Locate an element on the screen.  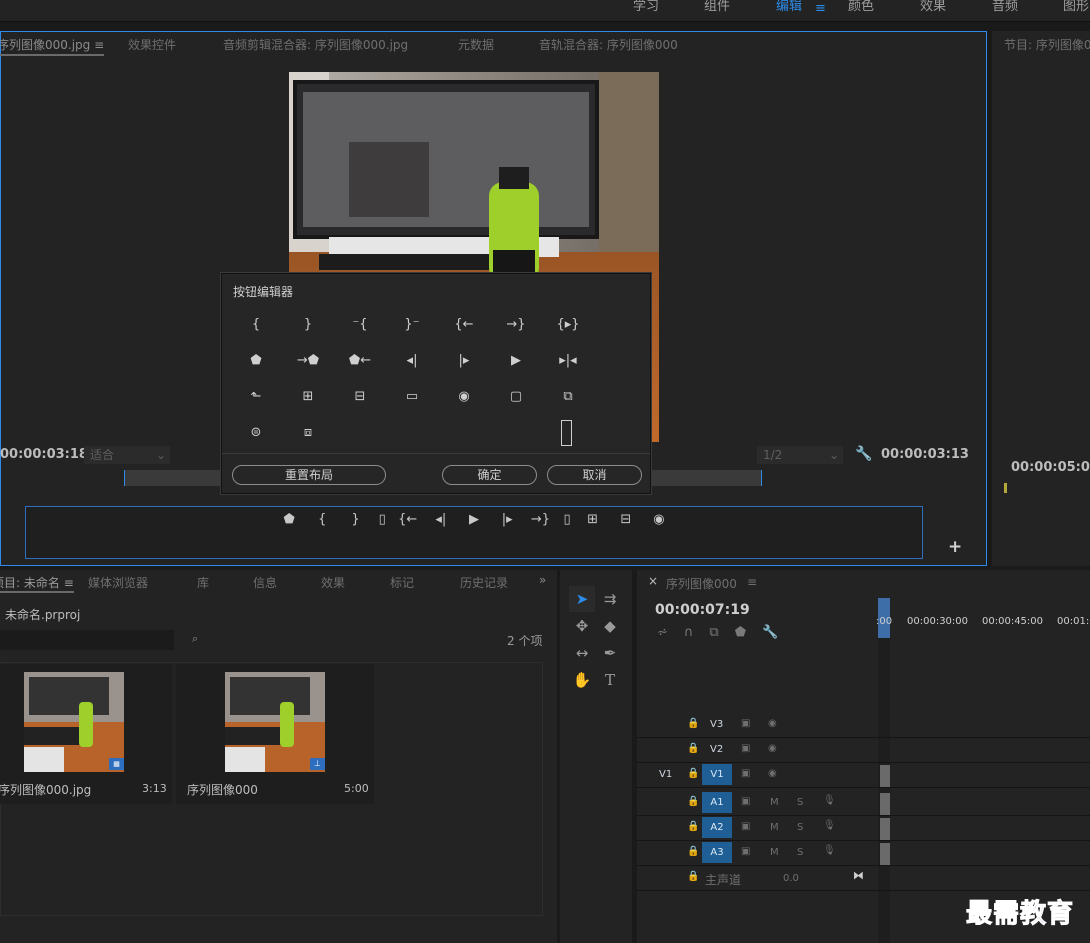
track-a1: 🔒 A1 ▣ M S 🎙 is located at coordinates (863, 803).